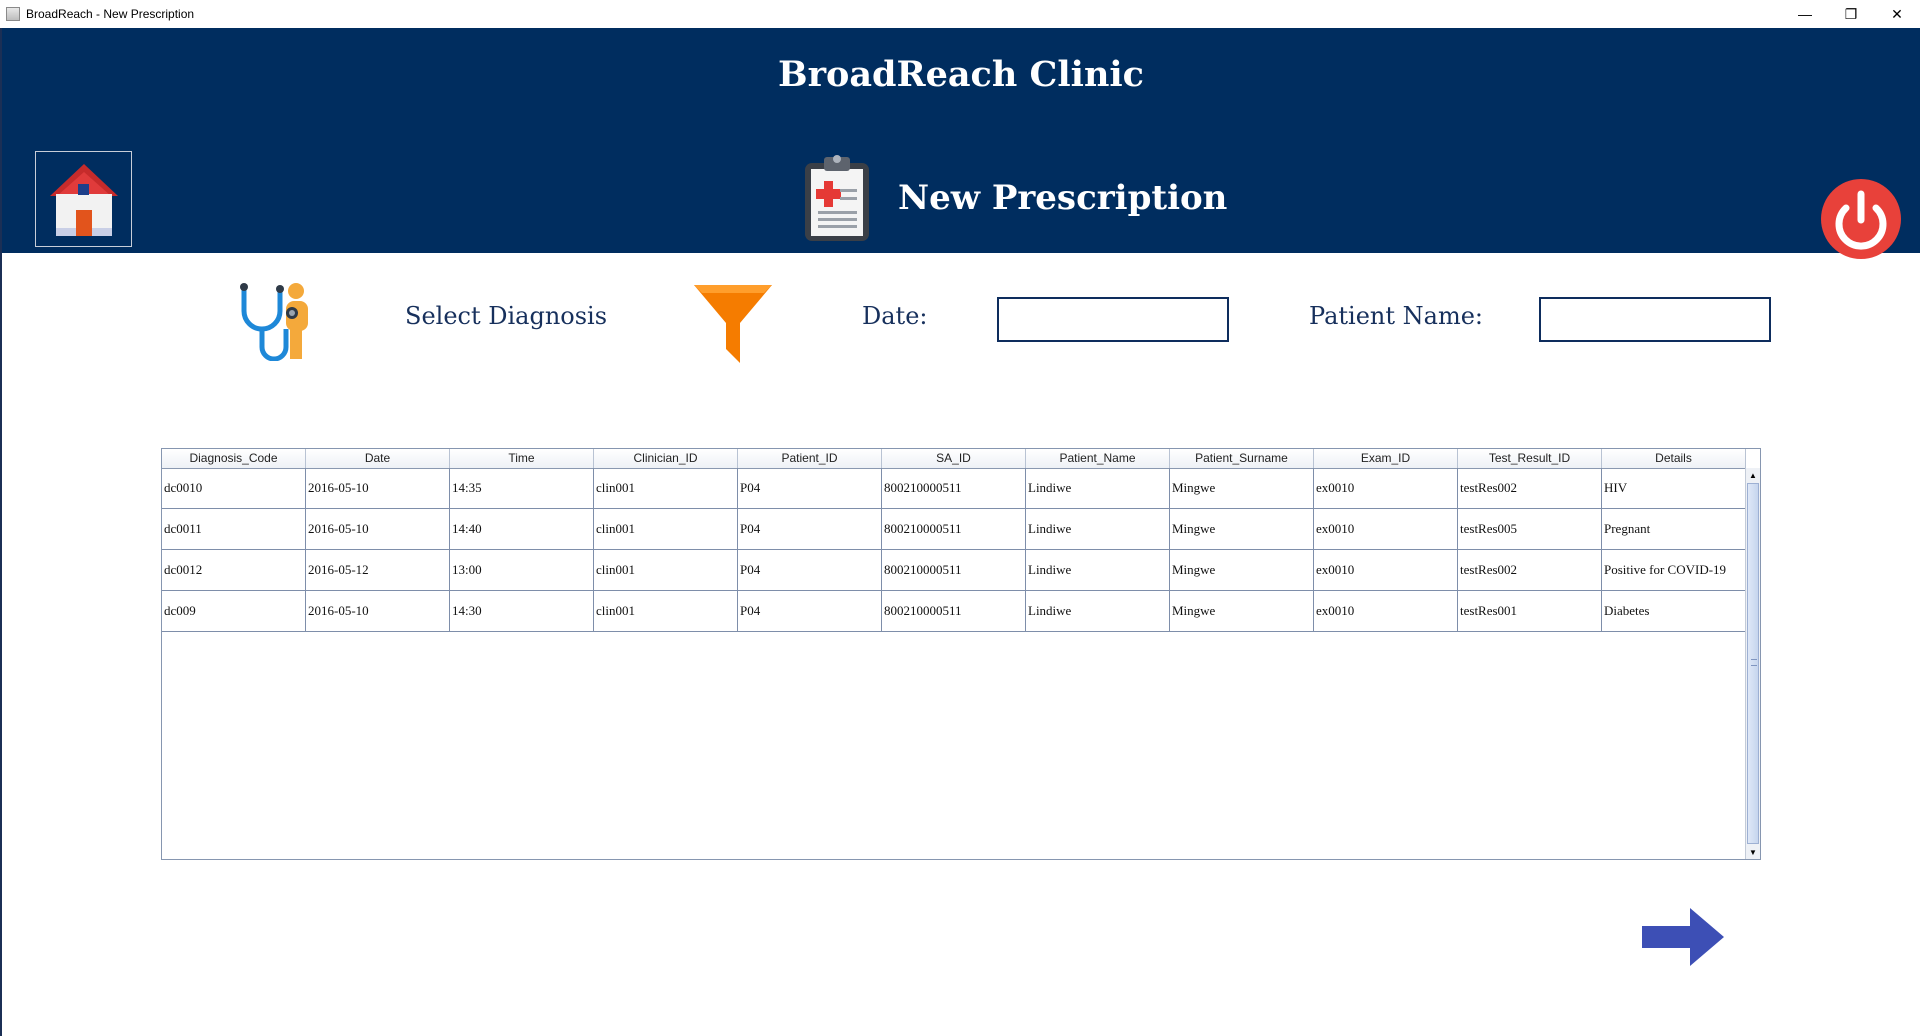  What do you see at coordinates (1753, 852) in the screenshot?
I see `scroll-down-arrow-icon: ▼` at bounding box center [1753, 852].